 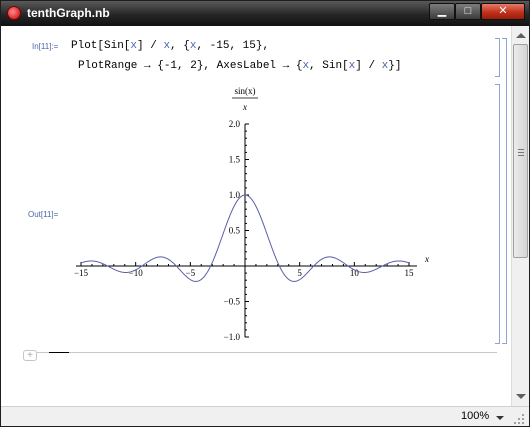 What do you see at coordinates (232, 302) in the screenshot?
I see `y-tick-label: −0.5` at bounding box center [232, 302].